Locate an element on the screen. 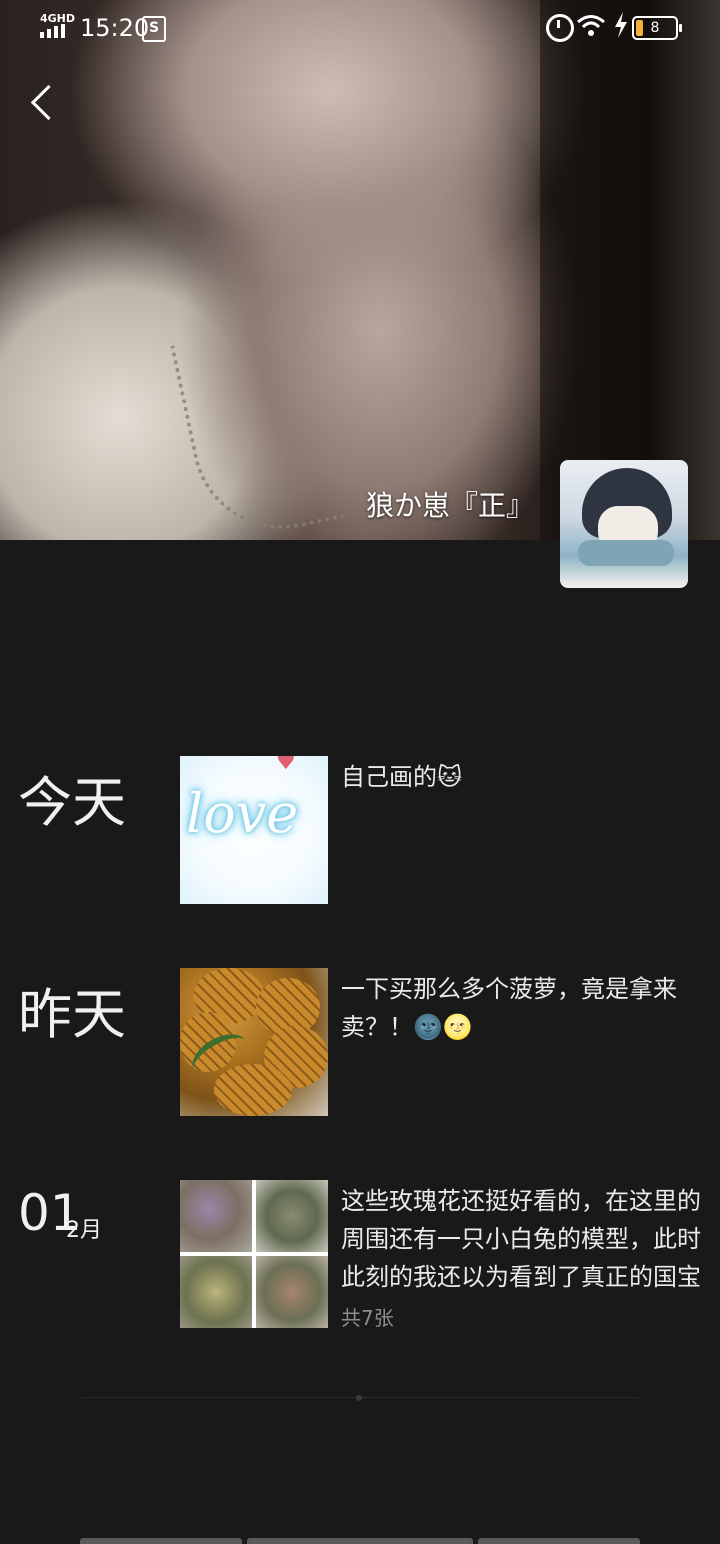  feed-date: 昨天 is located at coordinates (72, 1014).